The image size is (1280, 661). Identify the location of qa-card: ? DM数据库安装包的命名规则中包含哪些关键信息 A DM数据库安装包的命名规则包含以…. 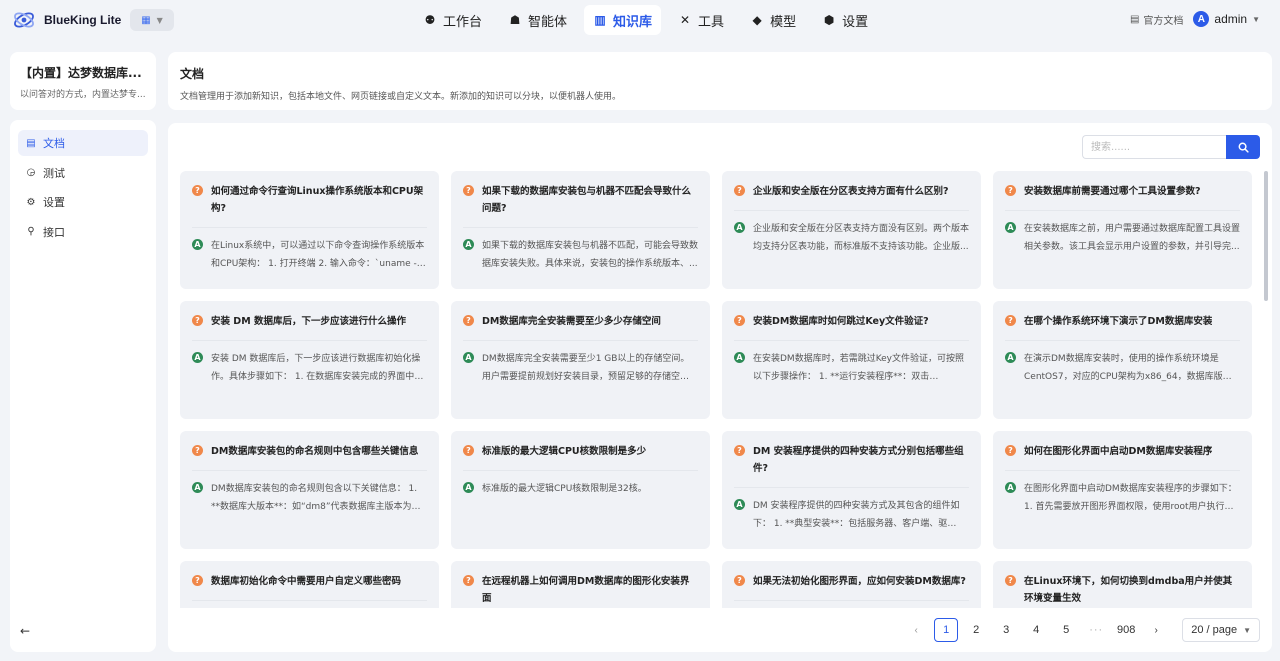
(309, 490).